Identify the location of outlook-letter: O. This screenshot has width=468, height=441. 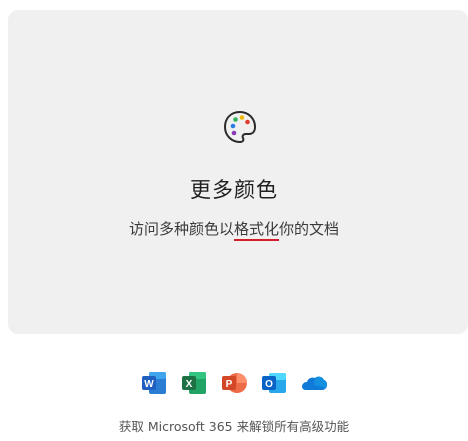
(269, 384).